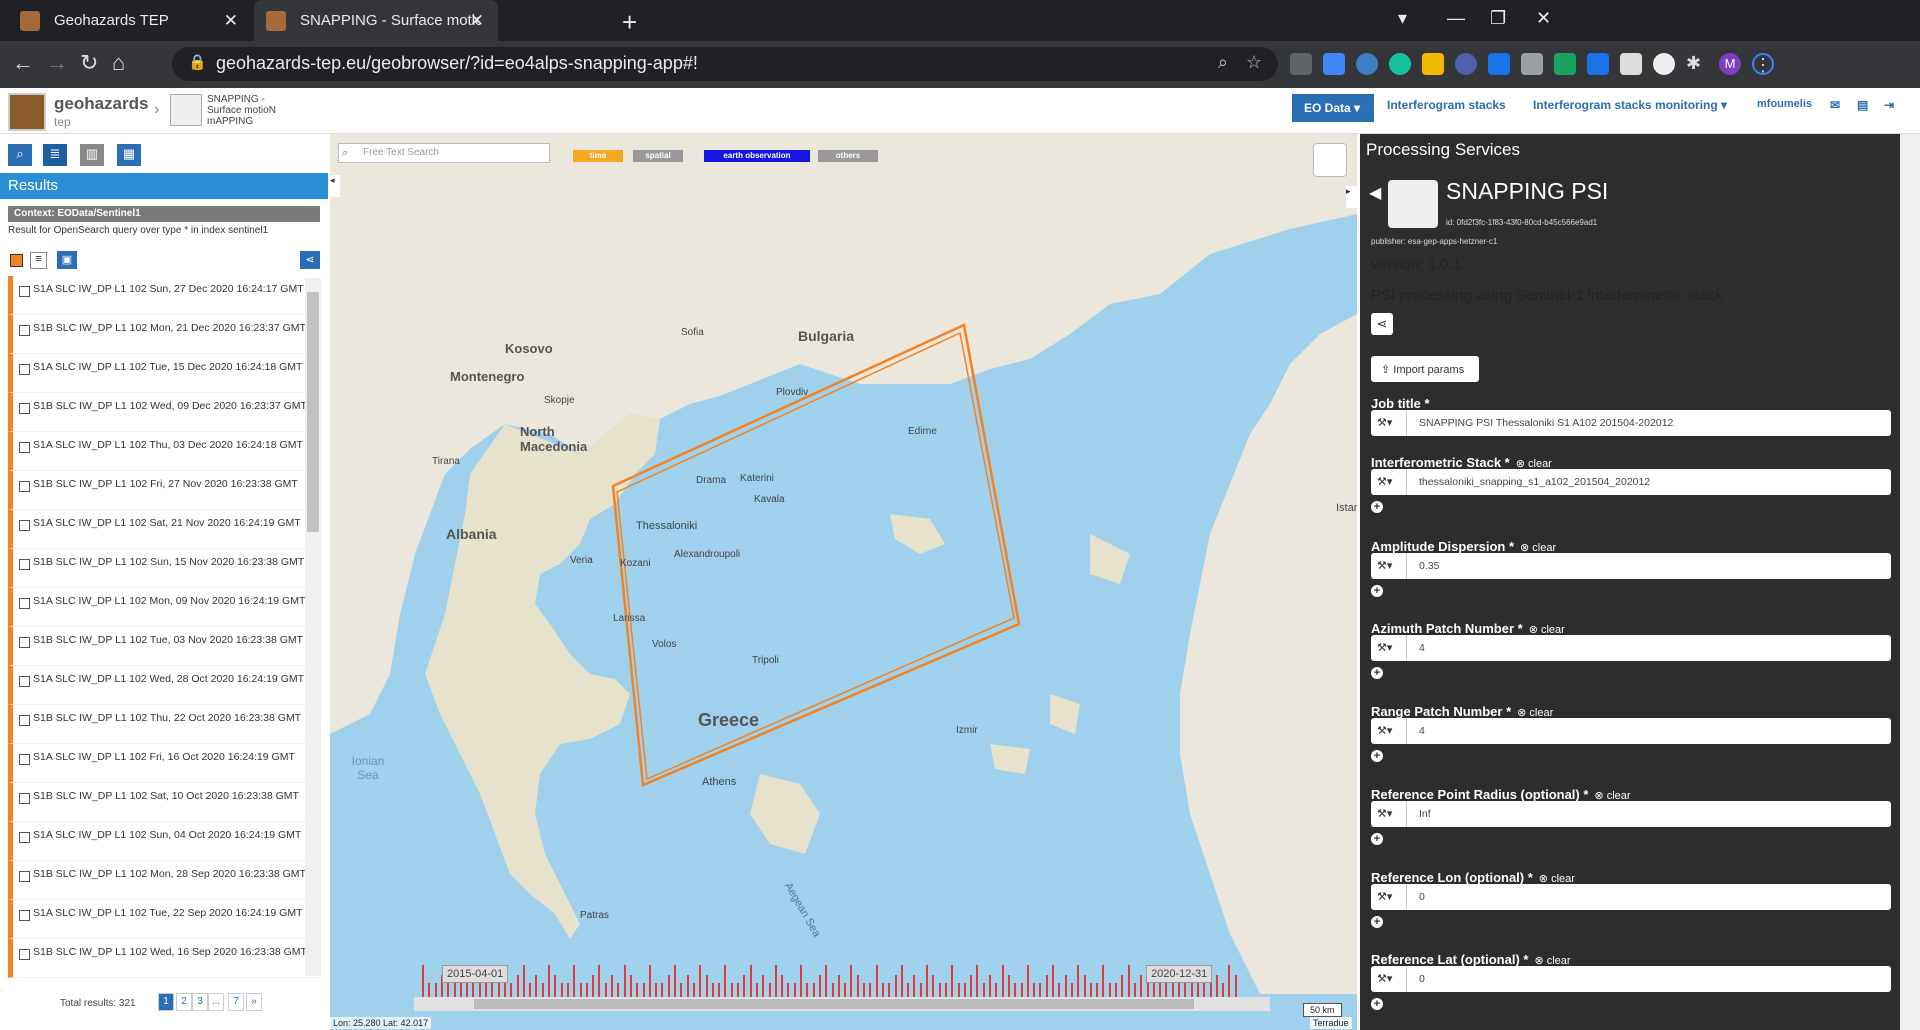 The image size is (1920, 1030). What do you see at coordinates (1835, 105) in the screenshot?
I see `mail-icon: ✉` at bounding box center [1835, 105].